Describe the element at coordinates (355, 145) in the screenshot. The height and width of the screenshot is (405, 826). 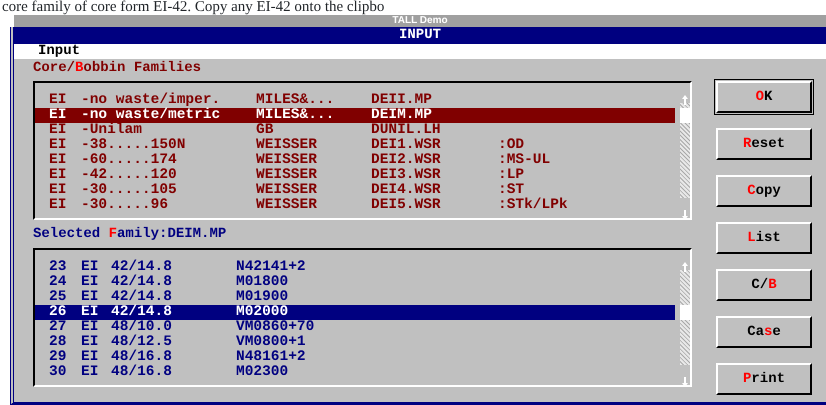
I see `list-row: EI -38.....150N WEISSER DEI1.WSR :OD` at that location.